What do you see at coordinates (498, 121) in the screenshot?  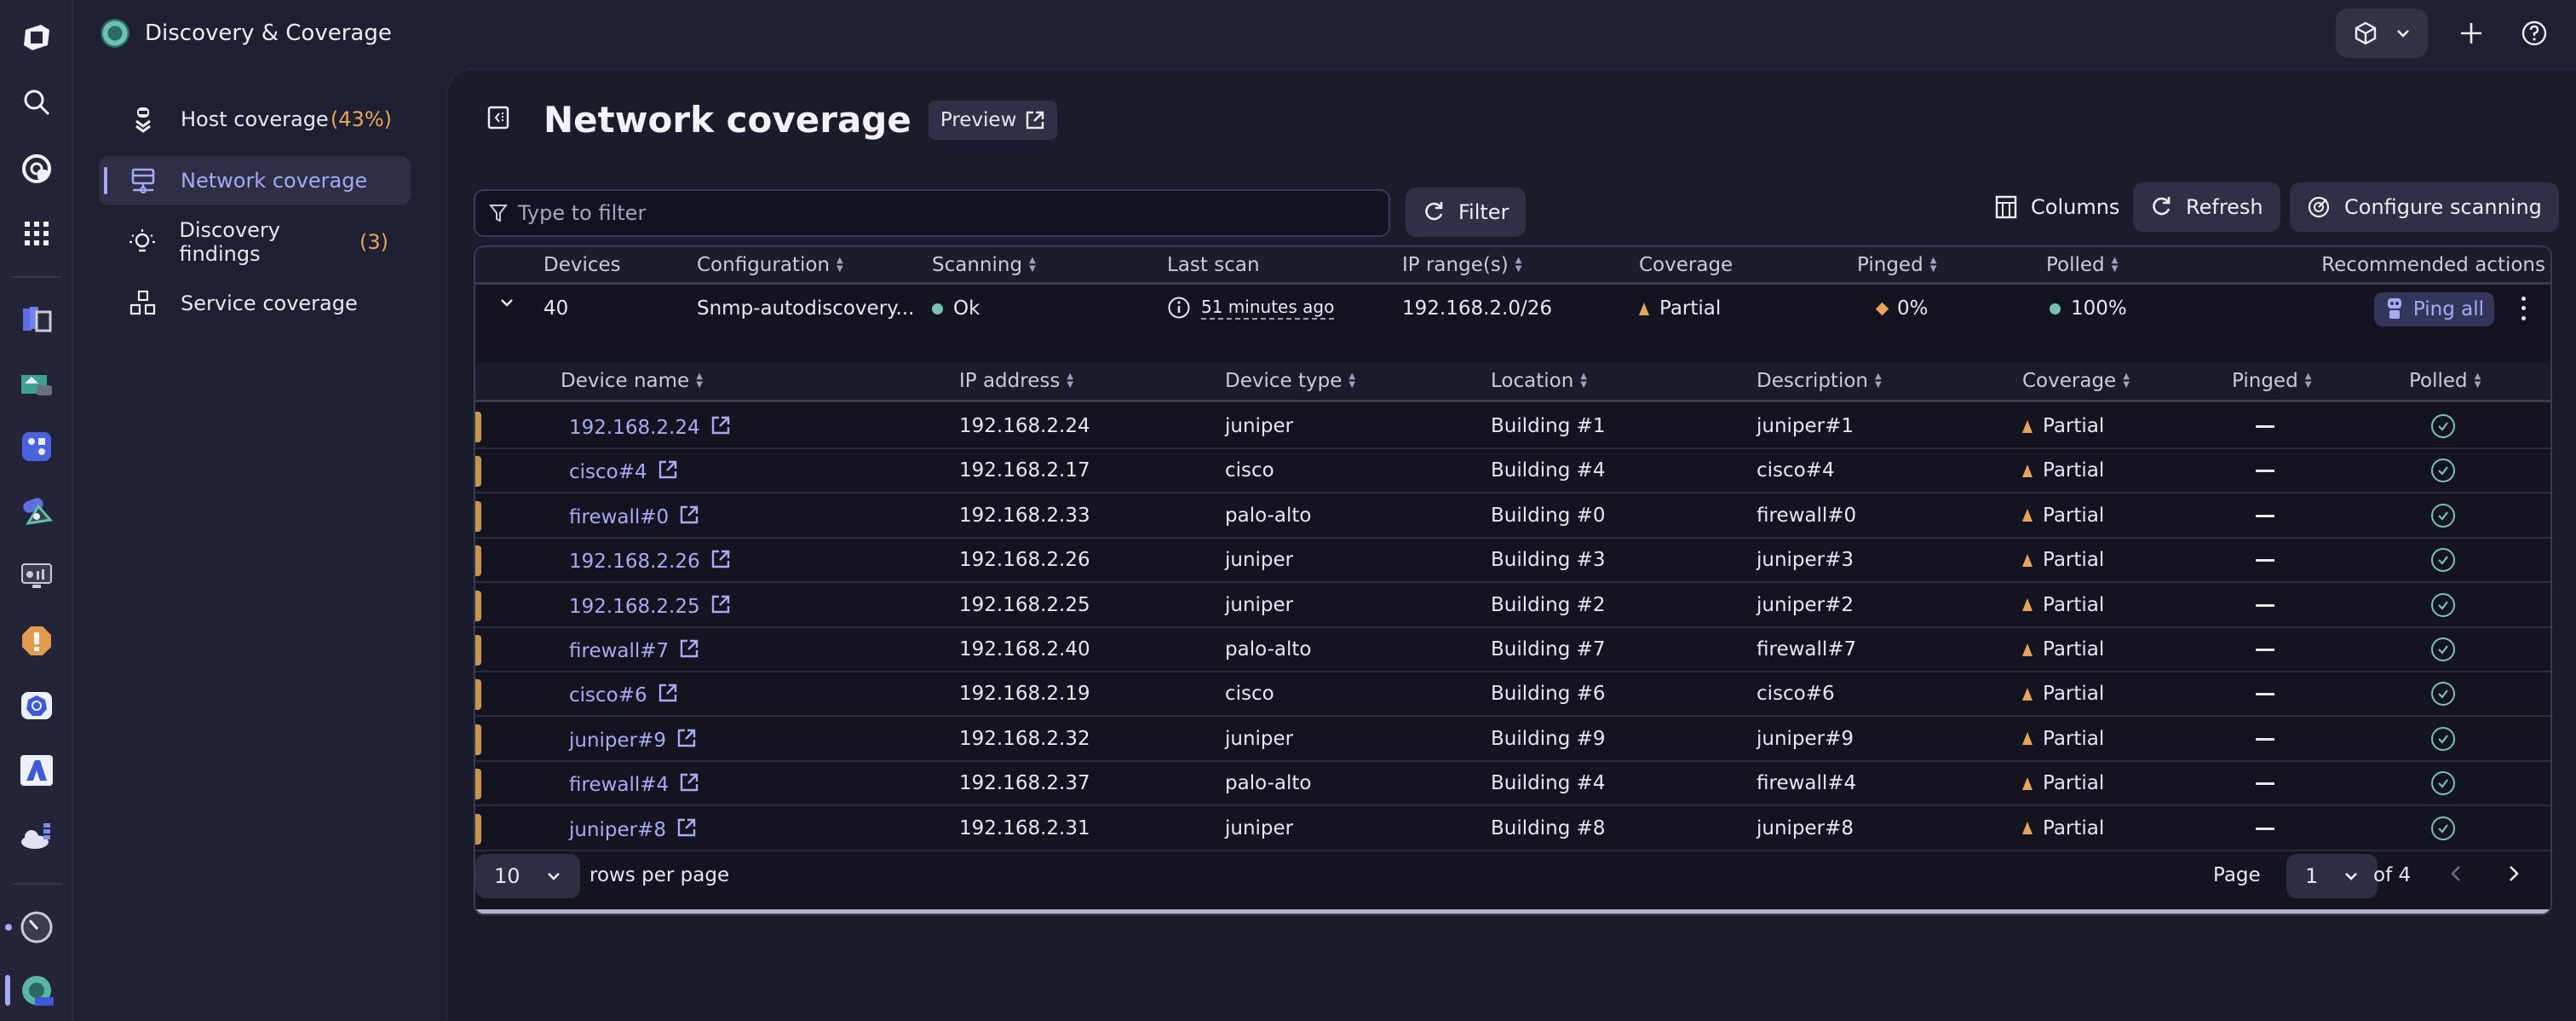 I see `collapse-sidebar-button` at bounding box center [498, 121].